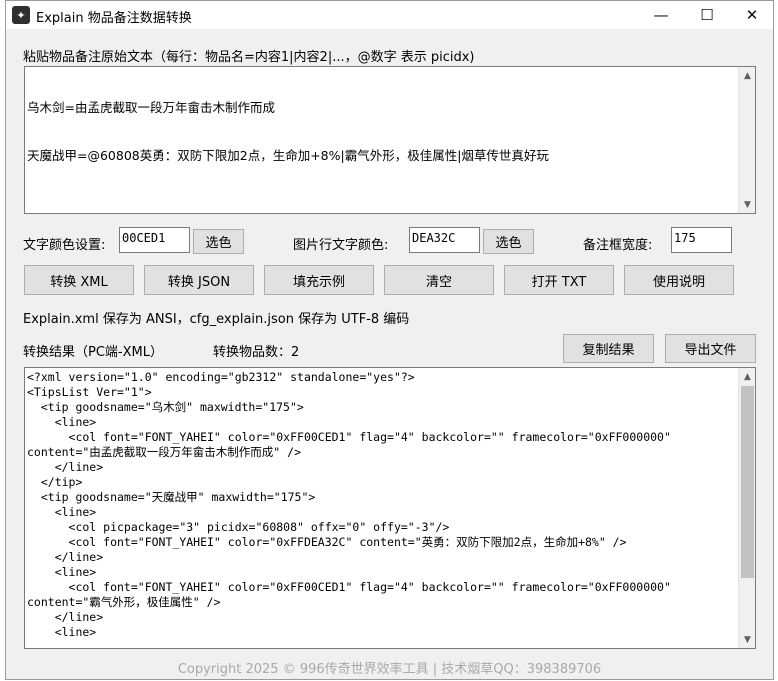 The width and height of the screenshot is (778, 681). What do you see at coordinates (751, 15) in the screenshot?
I see `close-button: ✕` at bounding box center [751, 15].